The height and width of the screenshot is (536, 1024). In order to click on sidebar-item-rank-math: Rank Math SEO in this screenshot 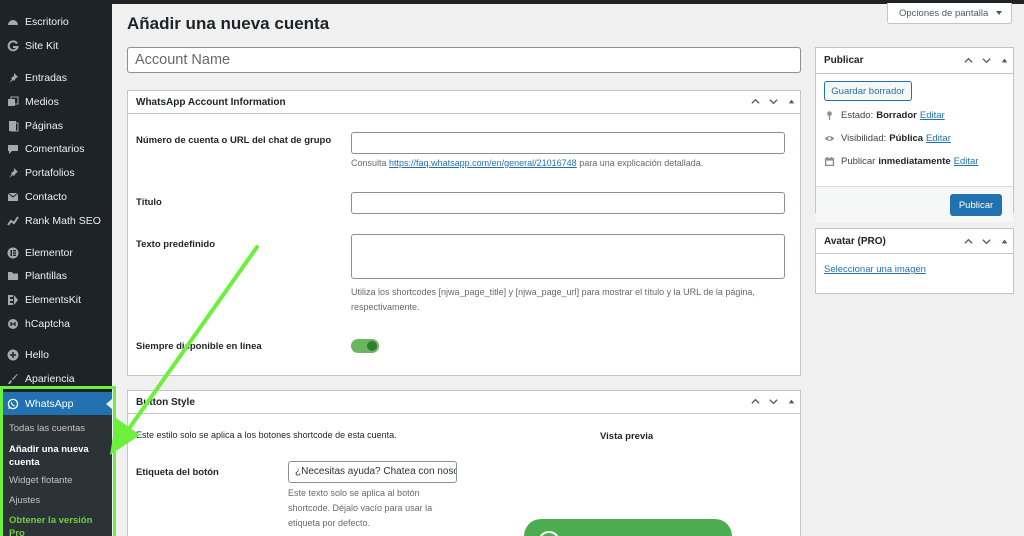, I will do `click(56, 221)`.